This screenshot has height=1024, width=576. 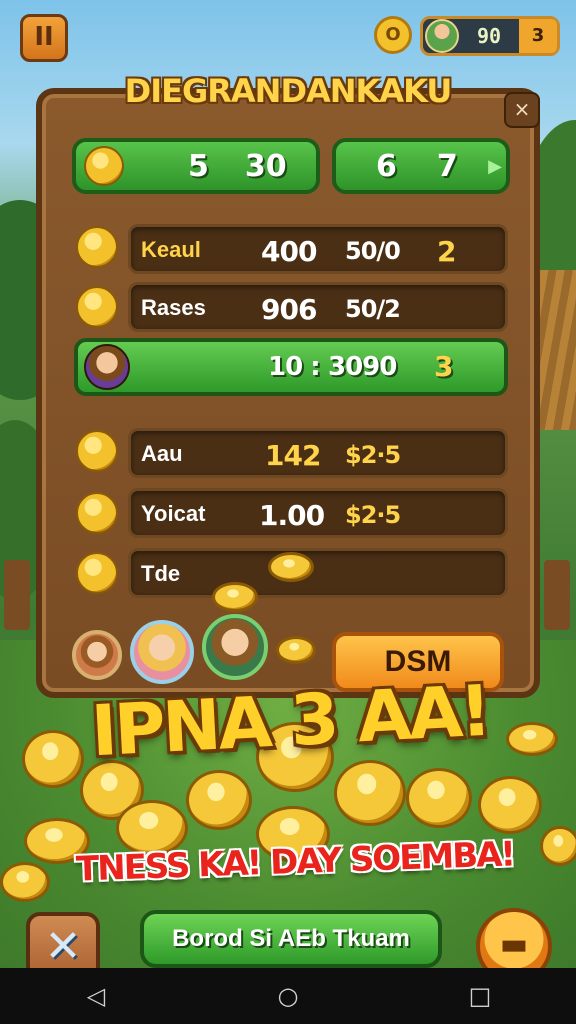 I want to click on stat-value-a: 5, so click(x=198, y=166).